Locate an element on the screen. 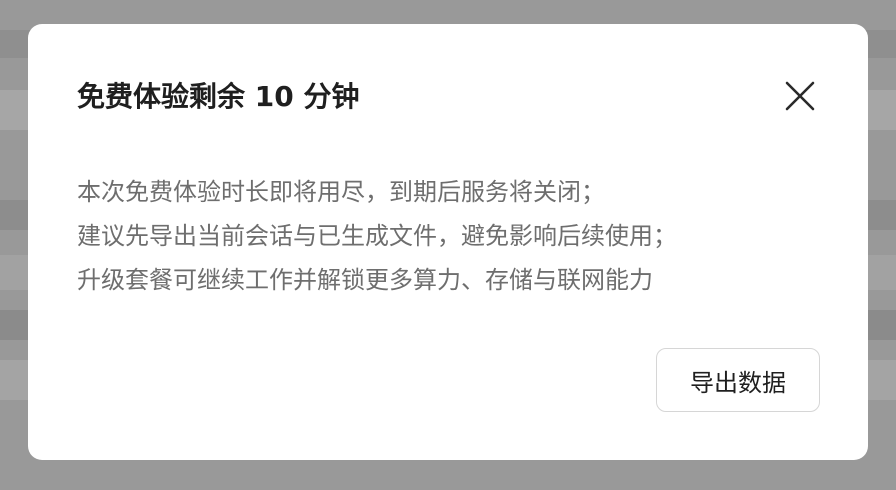 The height and width of the screenshot is (490, 896). close-icon is located at coordinates (800, 96).